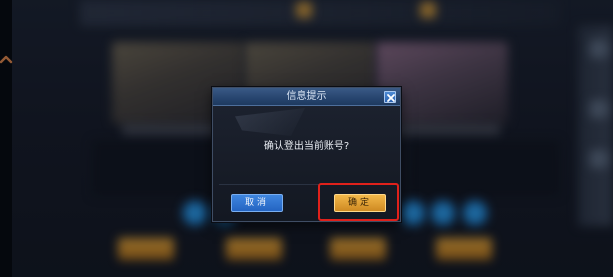  I want to click on close-icon, so click(391, 98).